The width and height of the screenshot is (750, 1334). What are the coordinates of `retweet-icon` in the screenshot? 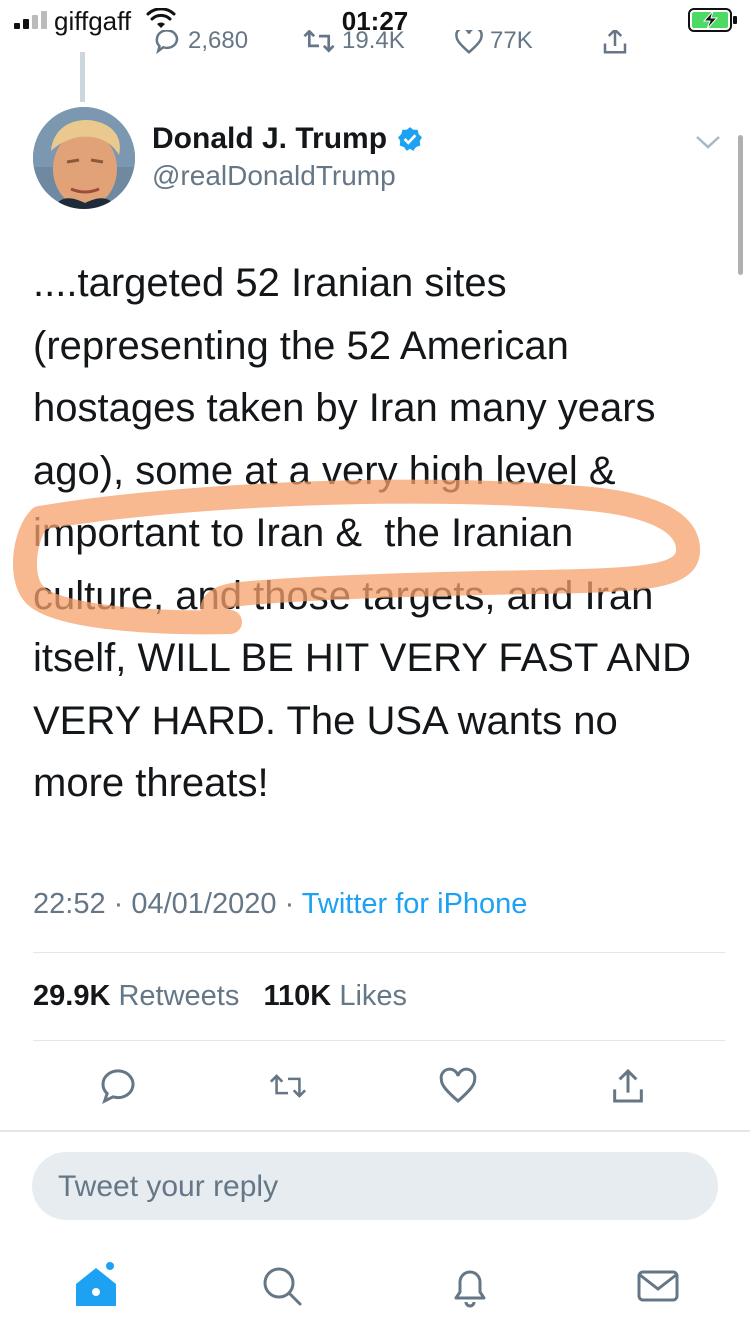 It's located at (319, 41).